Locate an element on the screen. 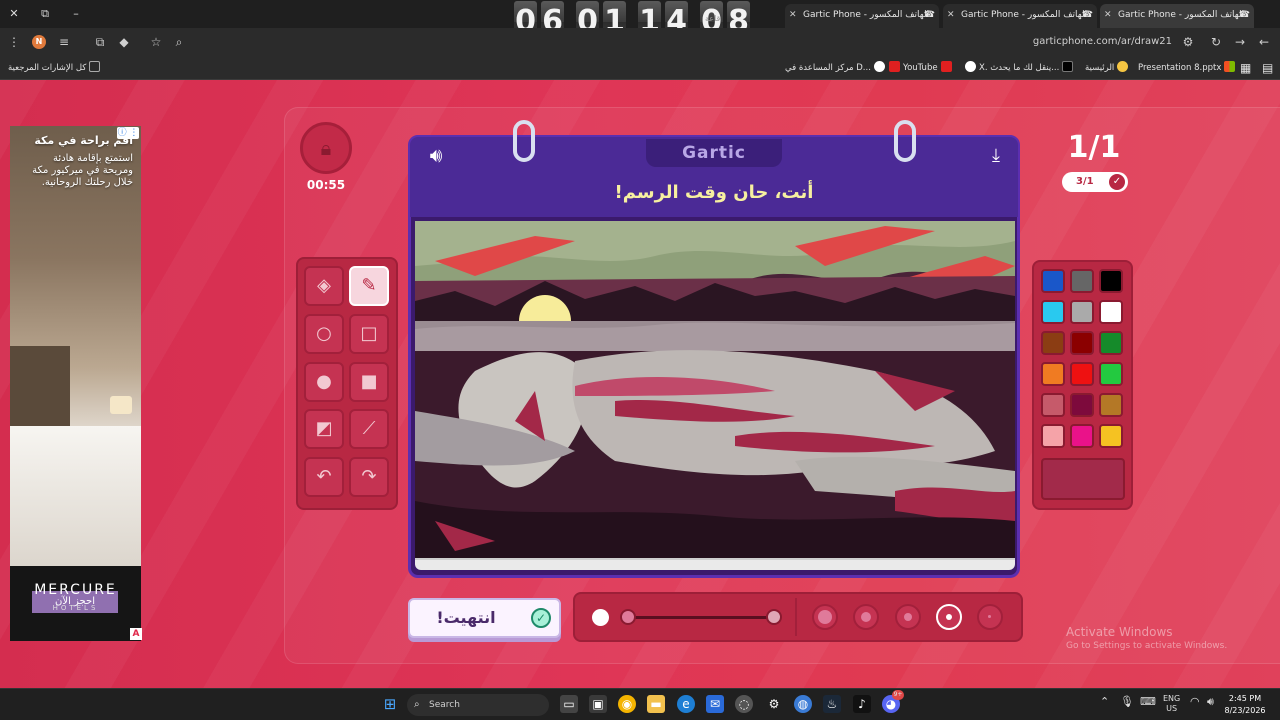 The image size is (1280, 720). bookmark-youtube: YouTube is located at coordinates (920, 68).